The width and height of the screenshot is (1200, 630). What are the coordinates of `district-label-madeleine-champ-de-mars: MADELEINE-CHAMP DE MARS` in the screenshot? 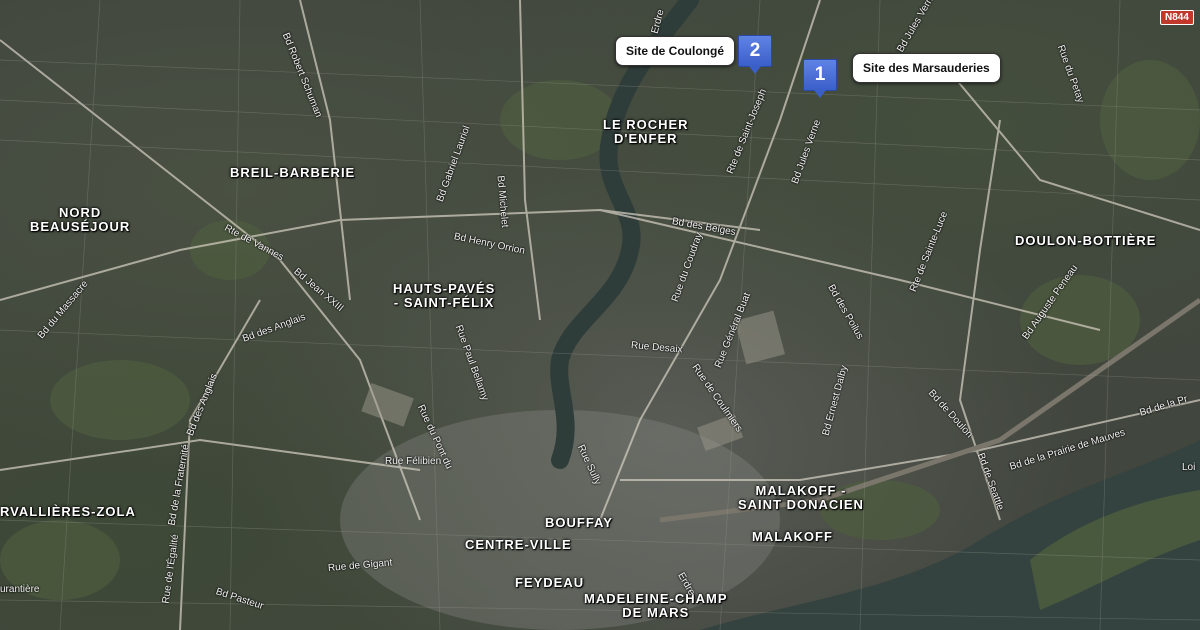 It's located at (656, 605).